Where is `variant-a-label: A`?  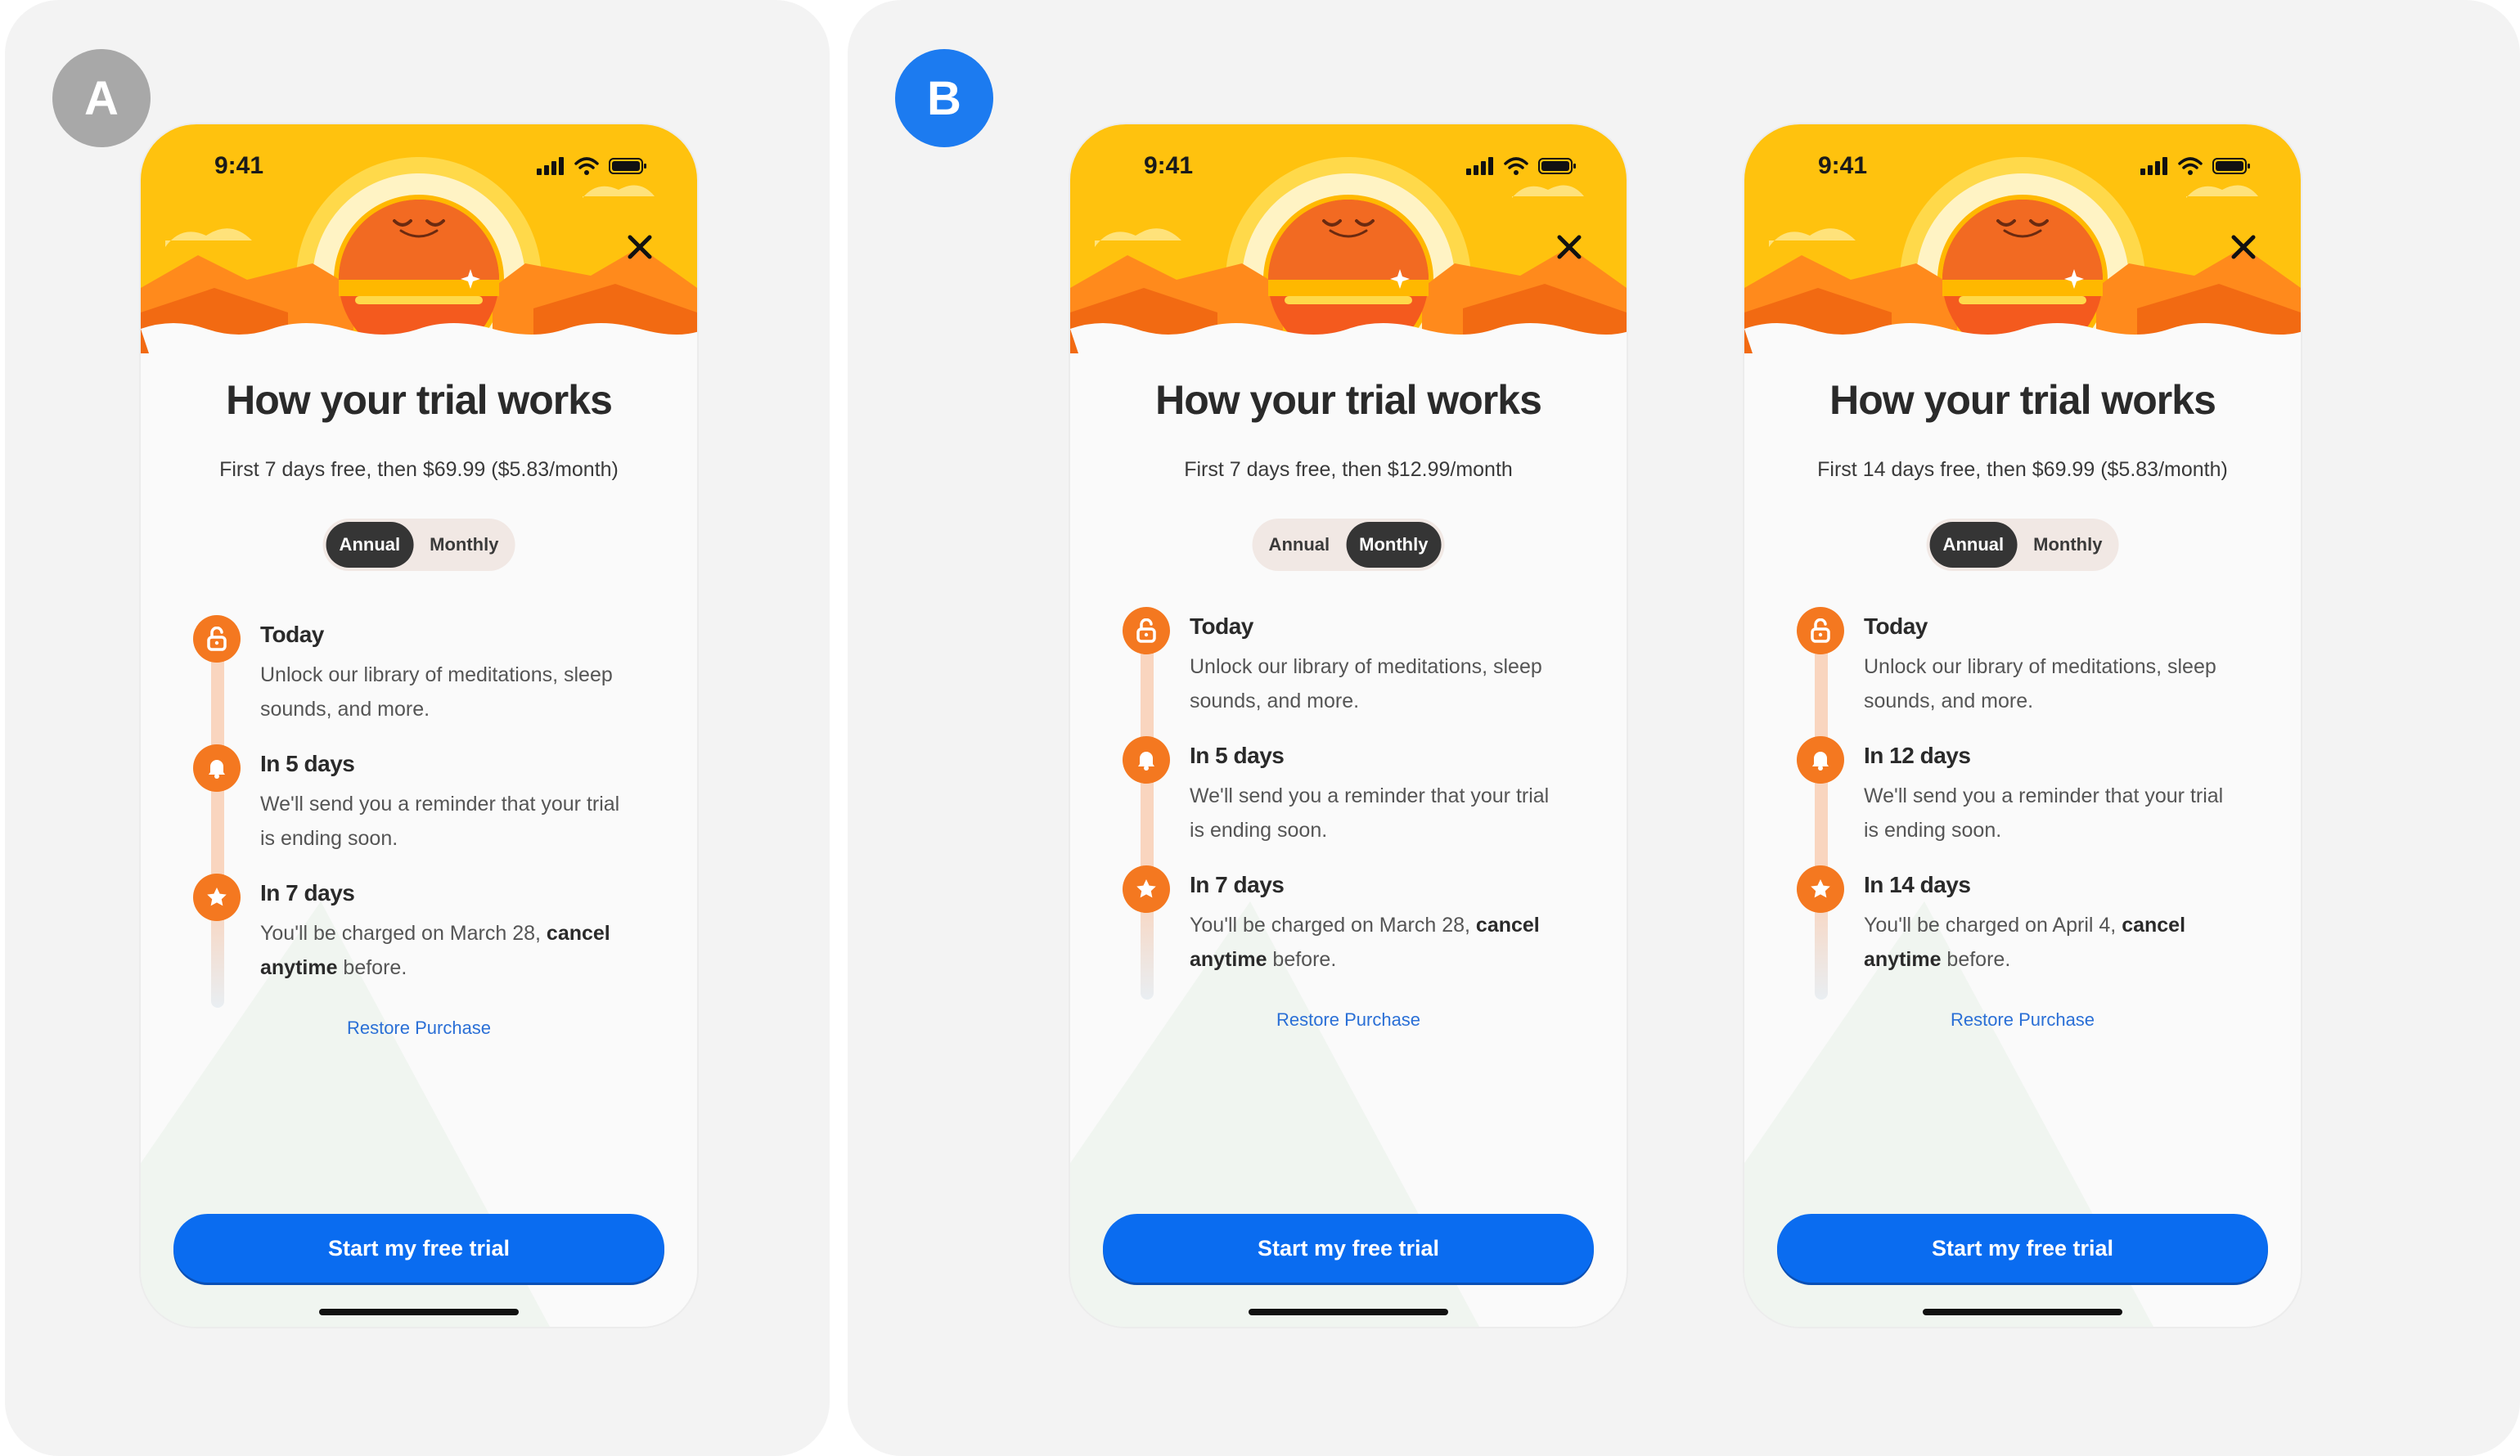 variant-a-label: A is located at coordinates (102, 98).